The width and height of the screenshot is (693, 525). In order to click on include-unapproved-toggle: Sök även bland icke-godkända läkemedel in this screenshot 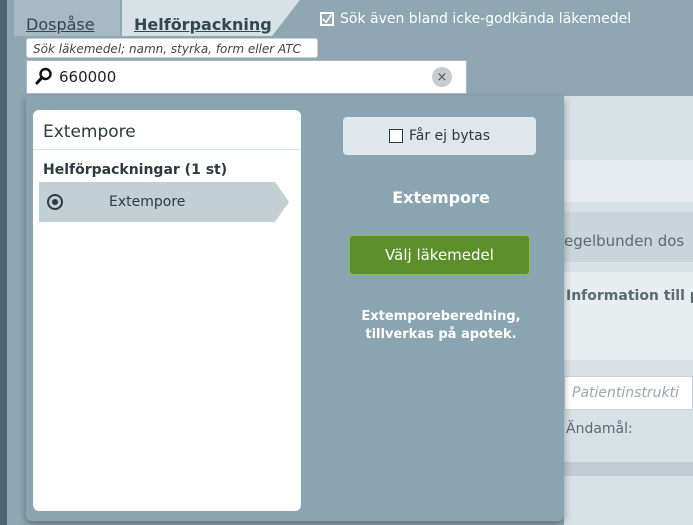, I will do `click(475, 19)`.